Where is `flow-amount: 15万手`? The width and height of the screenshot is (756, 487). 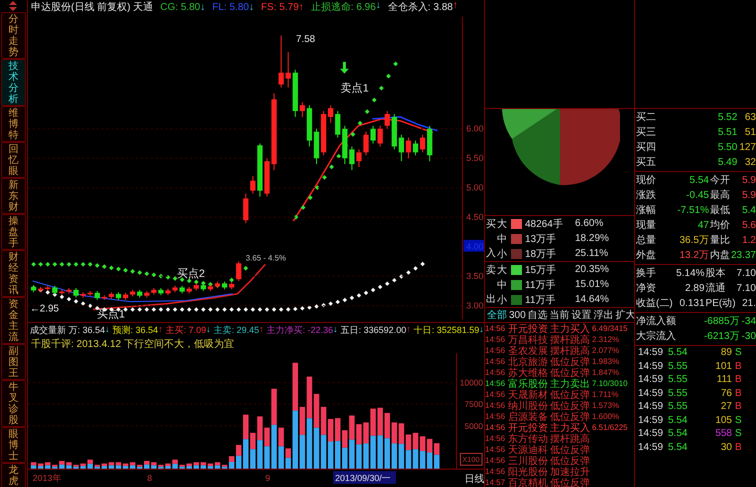 flow-amount: 15万手 is located at coordinates (541, 270).